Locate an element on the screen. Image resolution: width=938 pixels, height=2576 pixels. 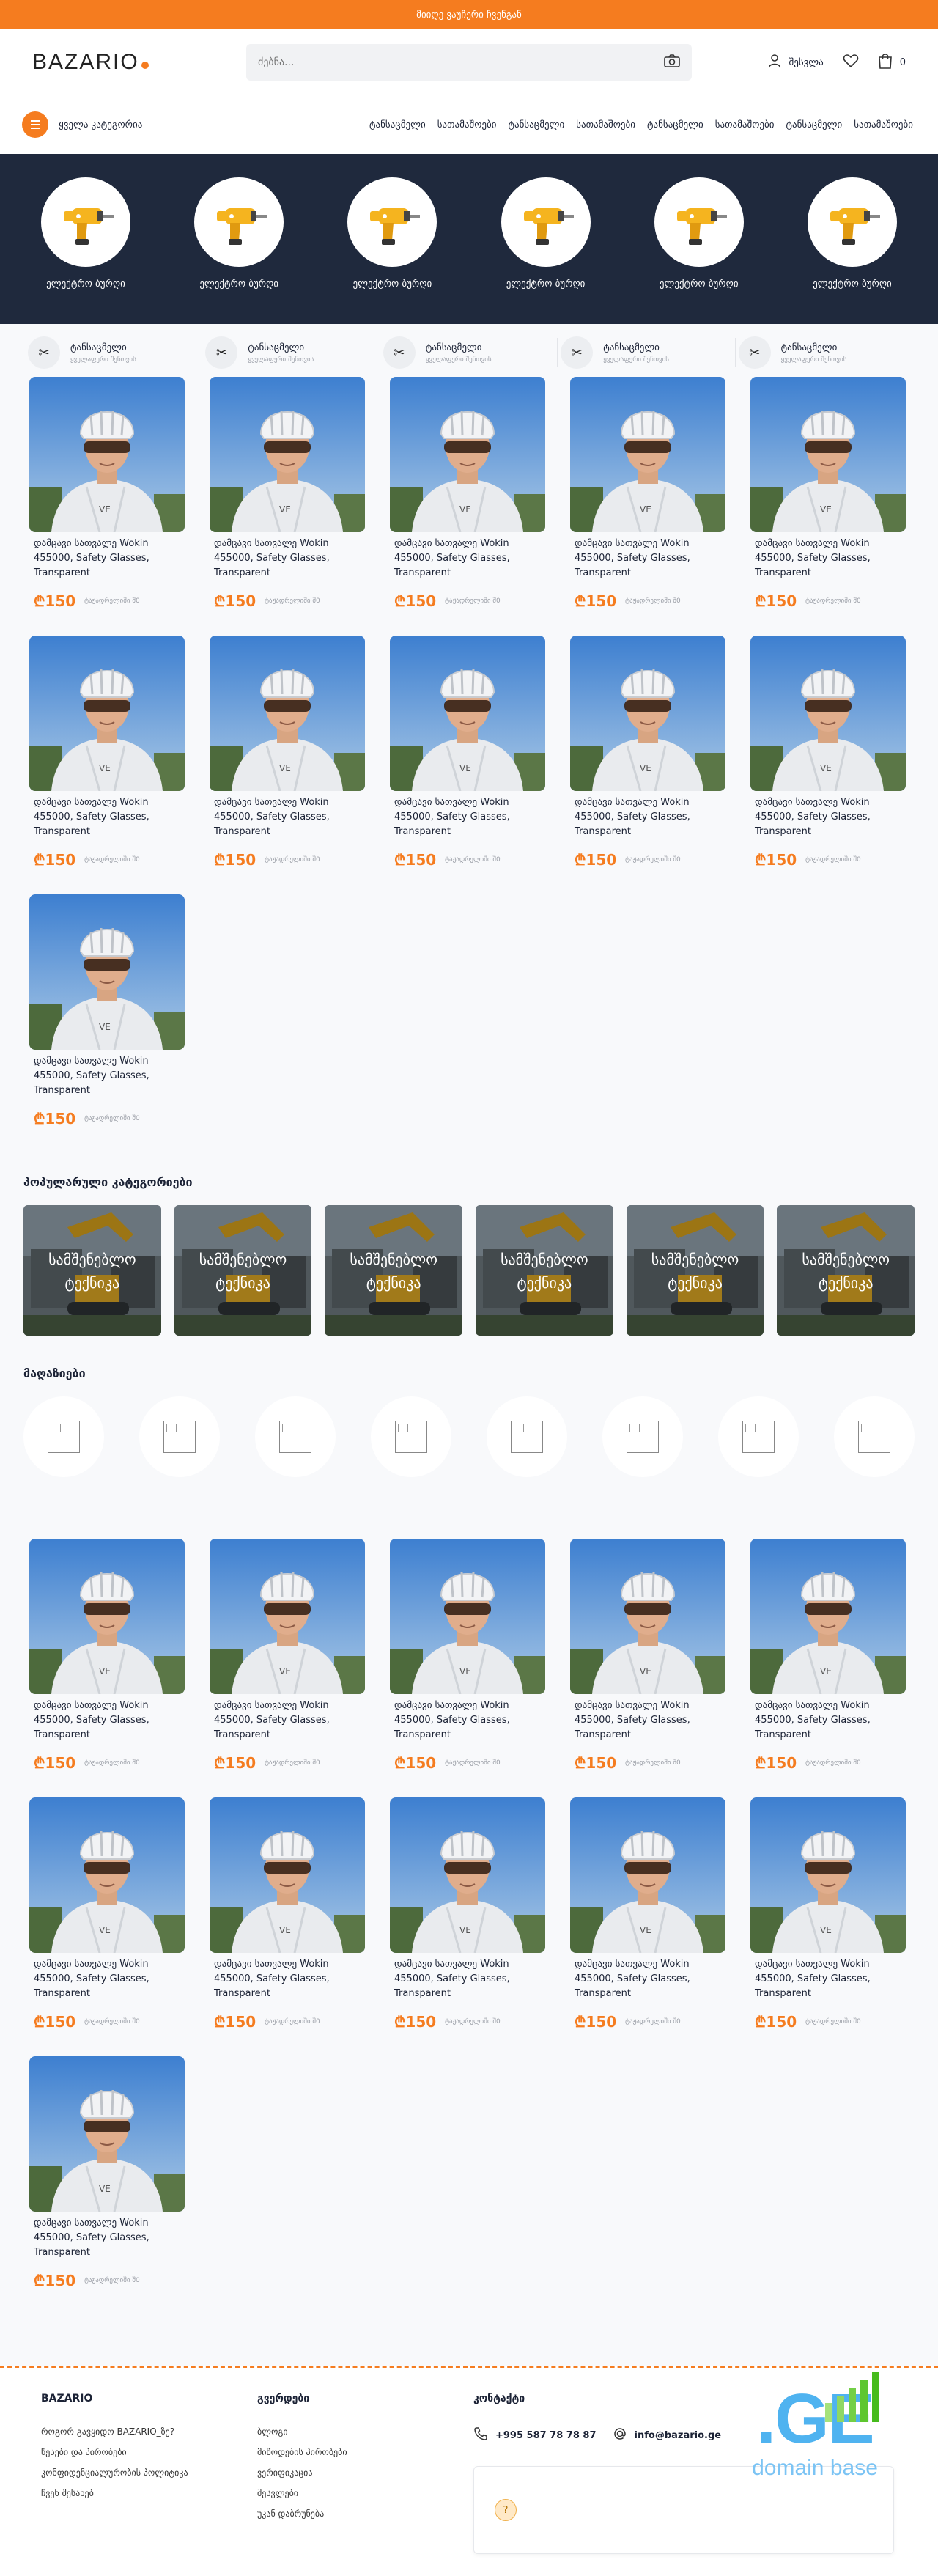
help-icon: ? is located at coordinates (505, 2510).